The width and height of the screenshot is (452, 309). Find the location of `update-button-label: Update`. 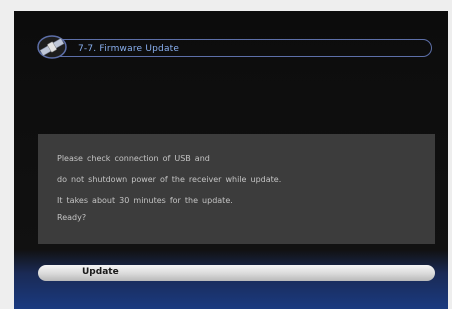

update-button-label: Update is located at coordinates (100, 272).